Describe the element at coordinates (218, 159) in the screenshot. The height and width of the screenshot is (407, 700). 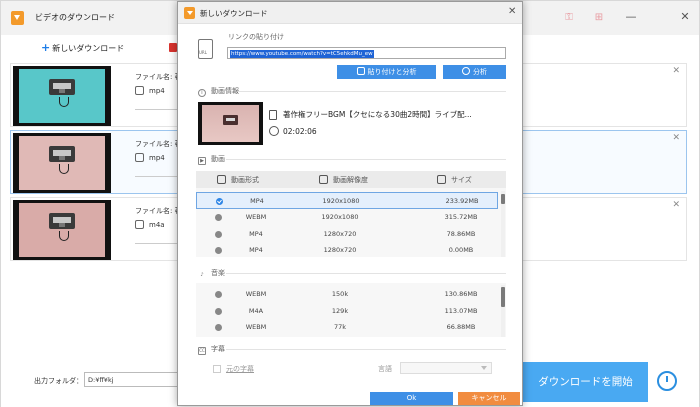
I see `video-section-label: 動画` at that location.